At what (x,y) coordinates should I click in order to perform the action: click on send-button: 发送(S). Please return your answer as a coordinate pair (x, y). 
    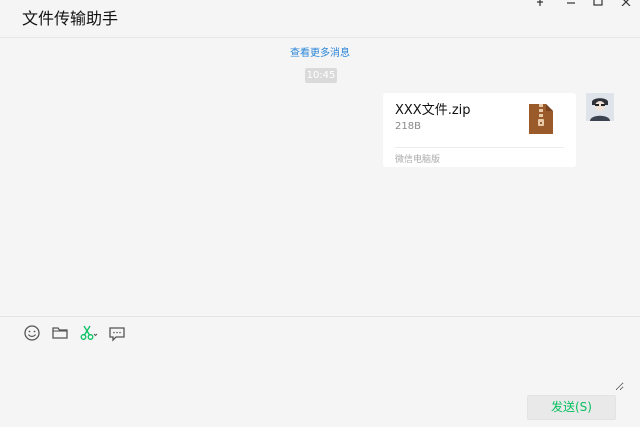
    Looking at the image, I should click on (571, 407).